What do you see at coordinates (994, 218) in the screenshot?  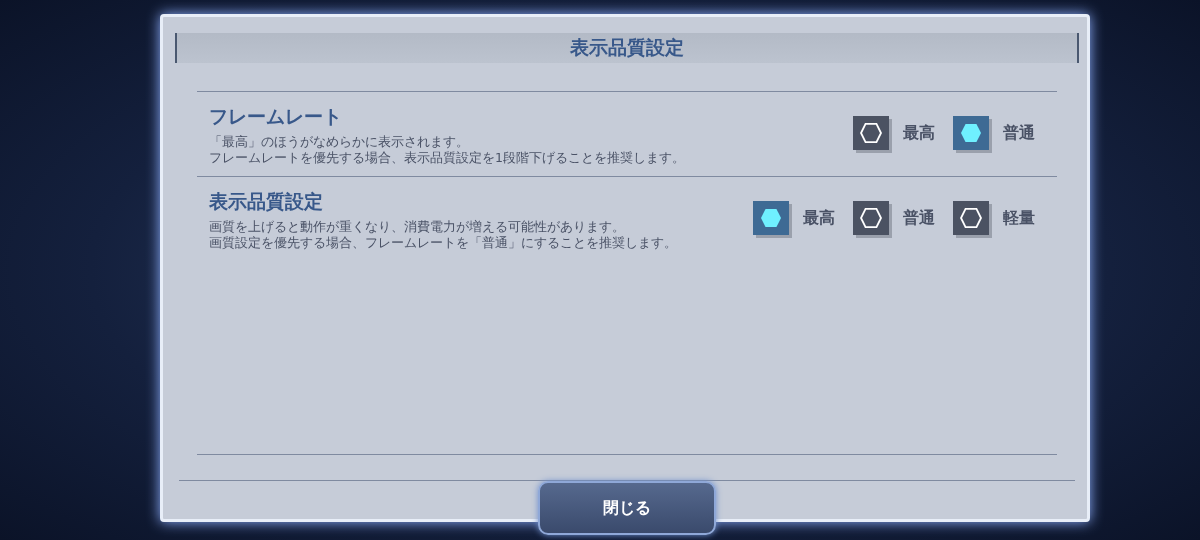 I see `option-button: 軽量` at bounding box center [994, 218].